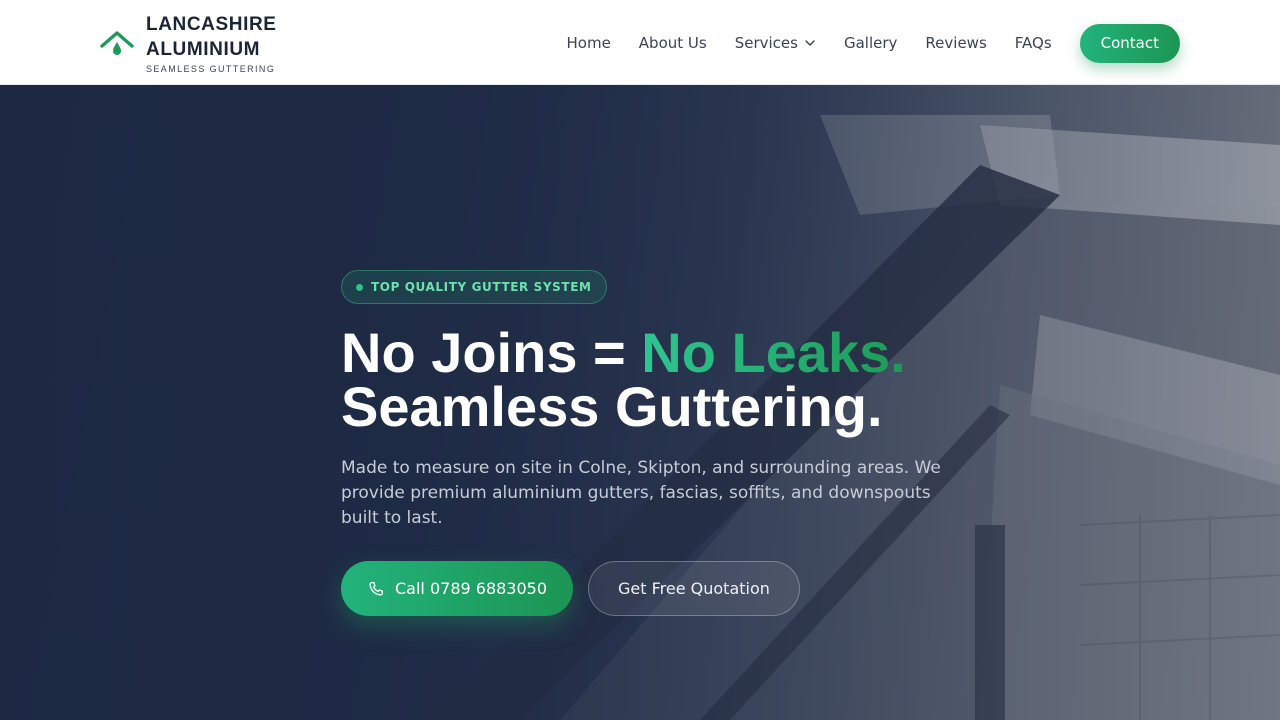 This screenshot has height=720, width=1280. Describe the element at coordinates (589, 43) in the screenshot. I see `nav-home: Home` at that location.